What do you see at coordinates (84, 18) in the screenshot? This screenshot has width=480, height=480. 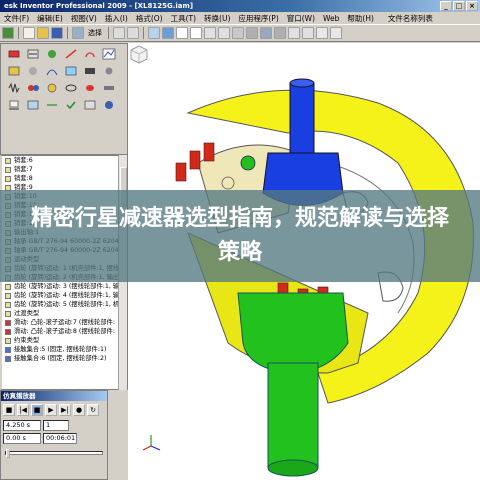 I see `menu-view: 视图(V)` at bounding box center [84, 18].